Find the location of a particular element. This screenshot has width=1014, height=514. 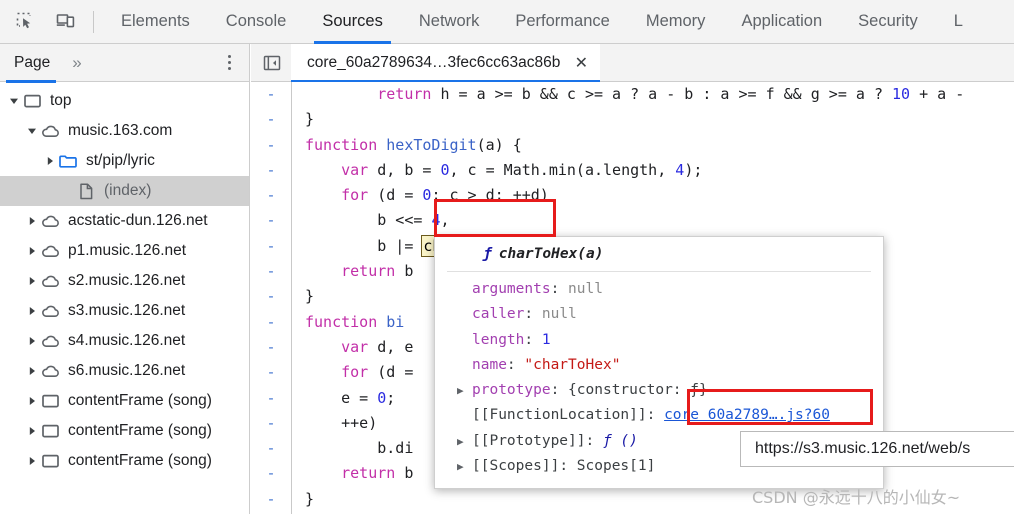

navigator-header: Page » is located at coordinates (124, 63).